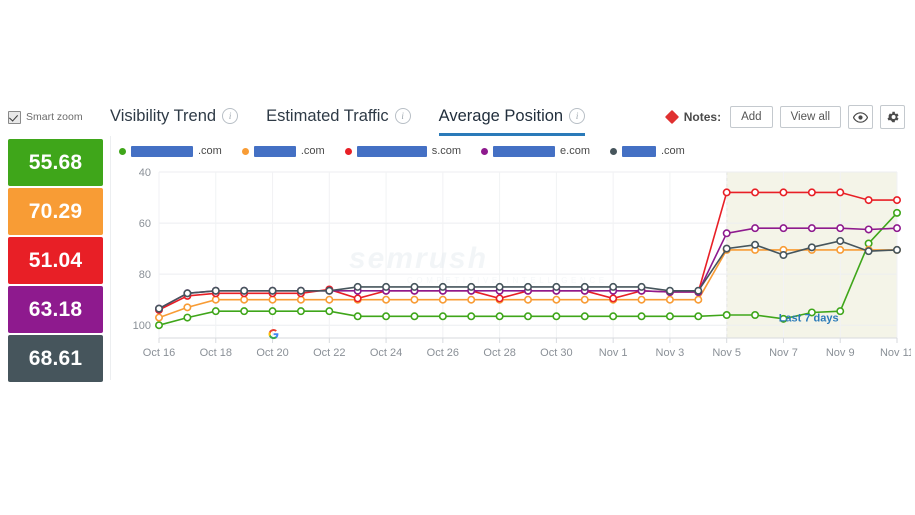 Image resolution: width=915 pixels, height=515 pixels. Describe the element at coordinates (142, 326) in the screenshot. I see `y-tick-label: 100` at that location.